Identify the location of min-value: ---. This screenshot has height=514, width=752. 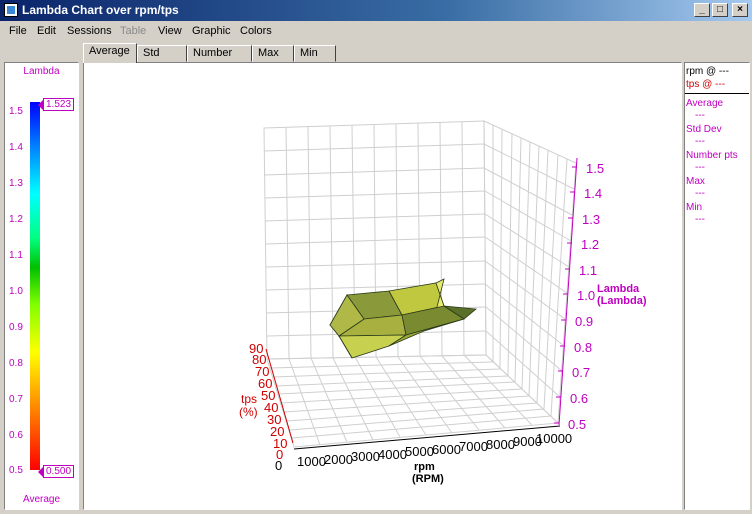
(700, 219).